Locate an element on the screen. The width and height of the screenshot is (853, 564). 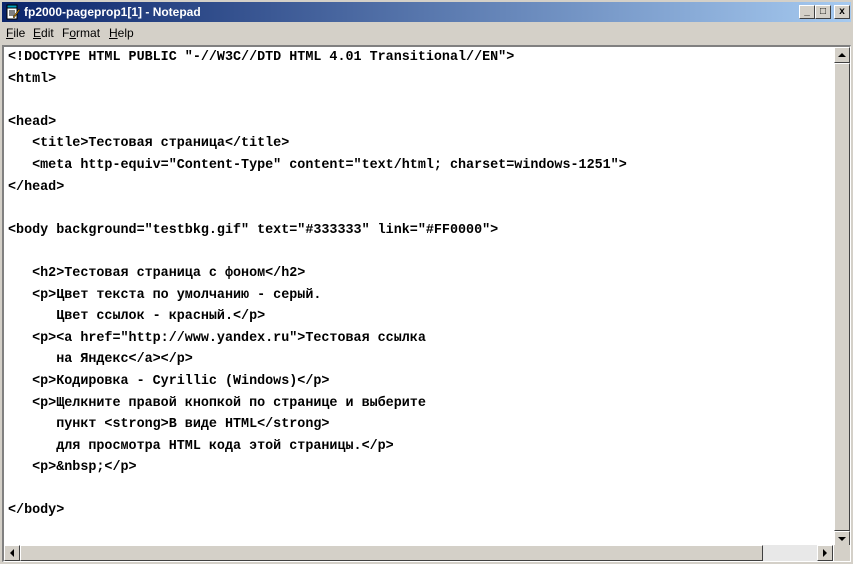
maximize-icon: □ is located at coordinates (823, 11).